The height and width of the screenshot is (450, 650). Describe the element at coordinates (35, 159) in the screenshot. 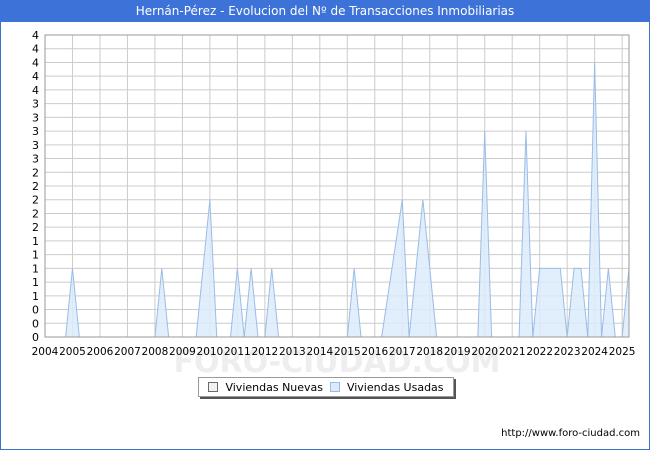

I see `y-tick-label-13: 3` at that location.